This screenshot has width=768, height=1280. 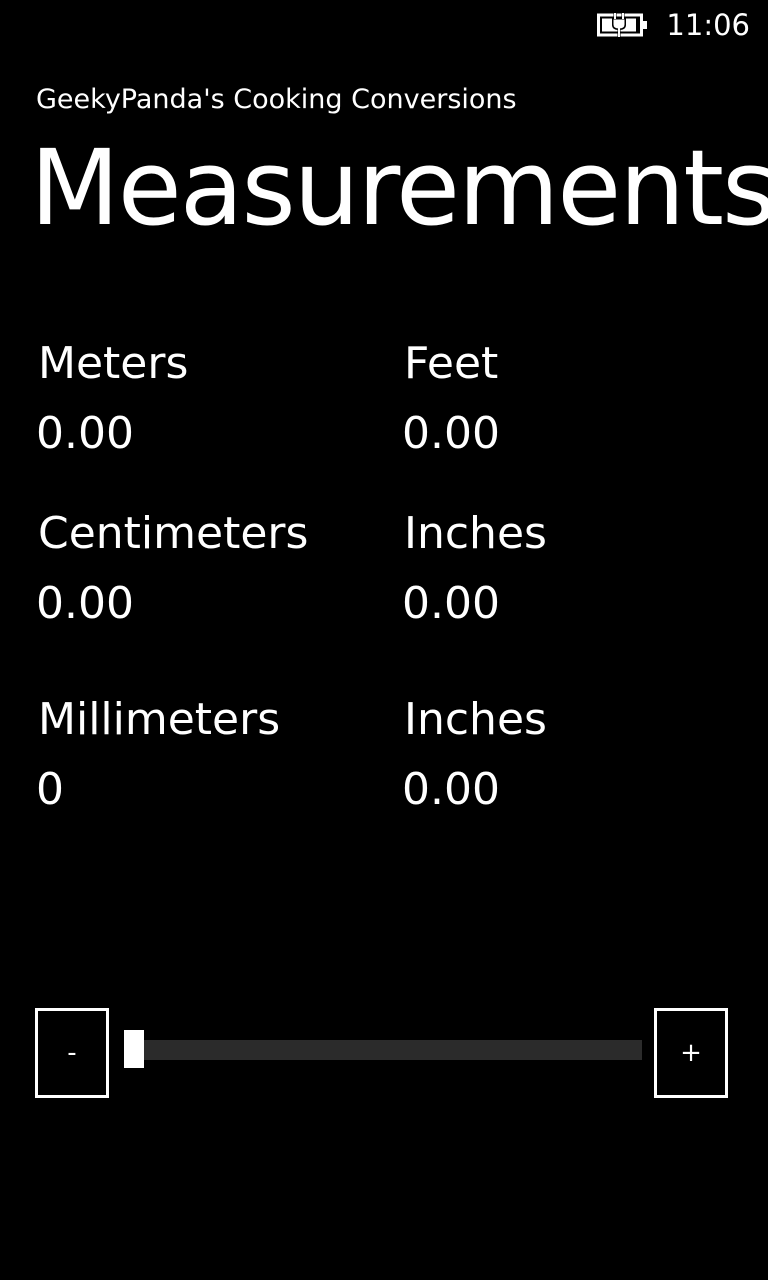 What do you see at coordinates (134, 1049) in the screenshot?
I see `slider-thumb` at bounding box center [134, 1049].